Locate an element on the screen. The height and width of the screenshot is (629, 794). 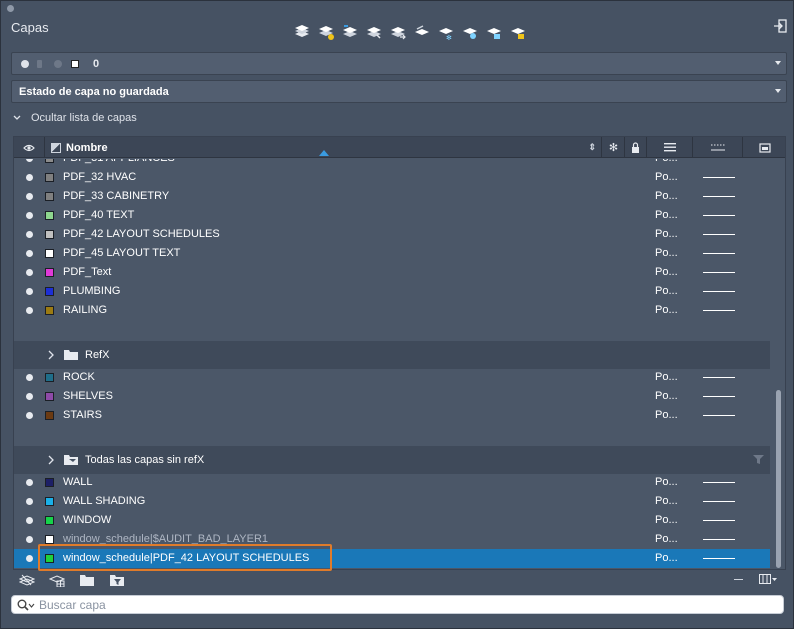
layer-merge-icon is located at coordinates (374, 32).